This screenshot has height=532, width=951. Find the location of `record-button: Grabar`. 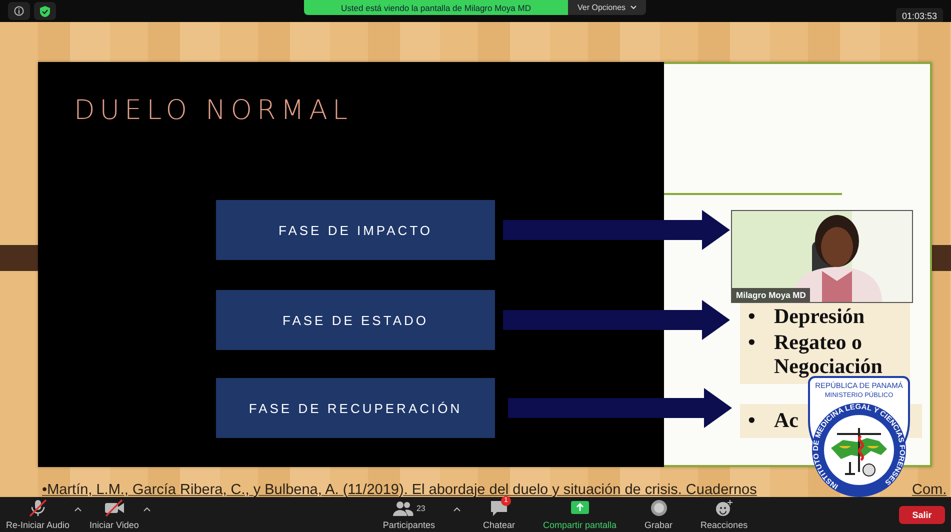

record-button: Grabar is located at coordinates (658, 514).